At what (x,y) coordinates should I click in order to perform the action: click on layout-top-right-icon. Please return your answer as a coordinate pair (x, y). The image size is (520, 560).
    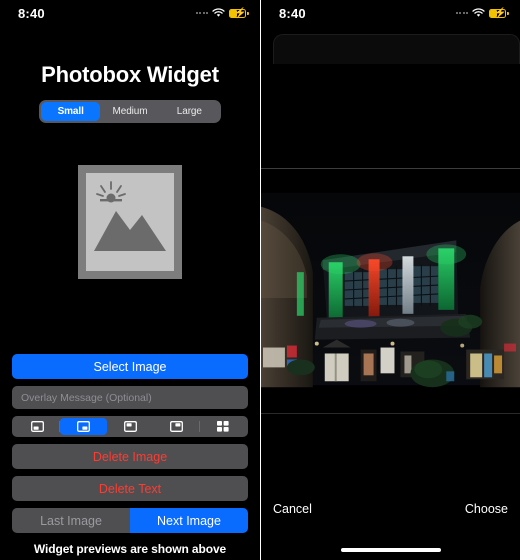
    Looking at the image, I should click on (177, 426).